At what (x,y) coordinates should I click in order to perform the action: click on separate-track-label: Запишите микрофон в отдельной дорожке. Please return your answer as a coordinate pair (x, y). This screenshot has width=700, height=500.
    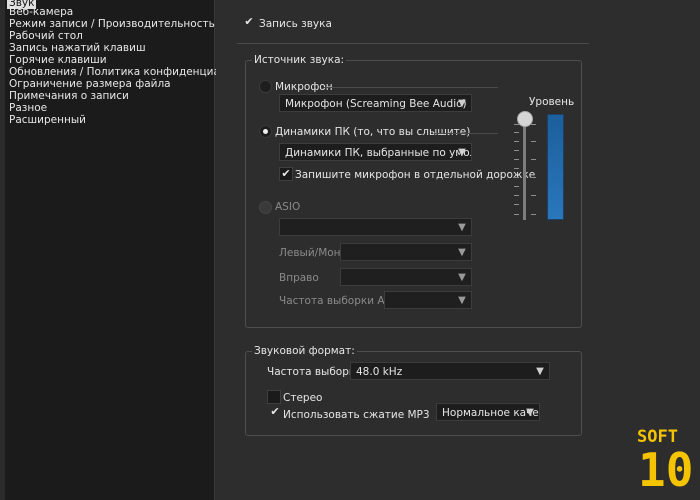
    Looking at the image, I should click on (415, 175).